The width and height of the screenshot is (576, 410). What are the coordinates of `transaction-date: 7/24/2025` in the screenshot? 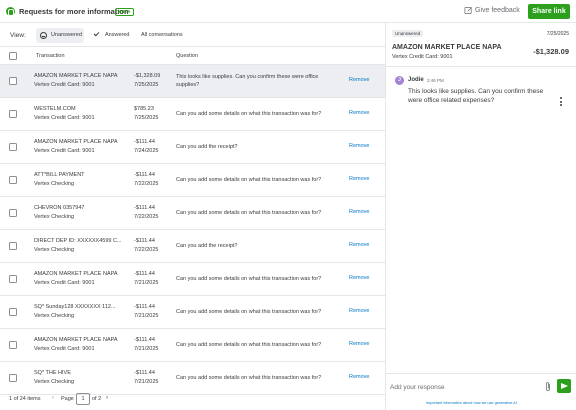 It's located at (146, 151).